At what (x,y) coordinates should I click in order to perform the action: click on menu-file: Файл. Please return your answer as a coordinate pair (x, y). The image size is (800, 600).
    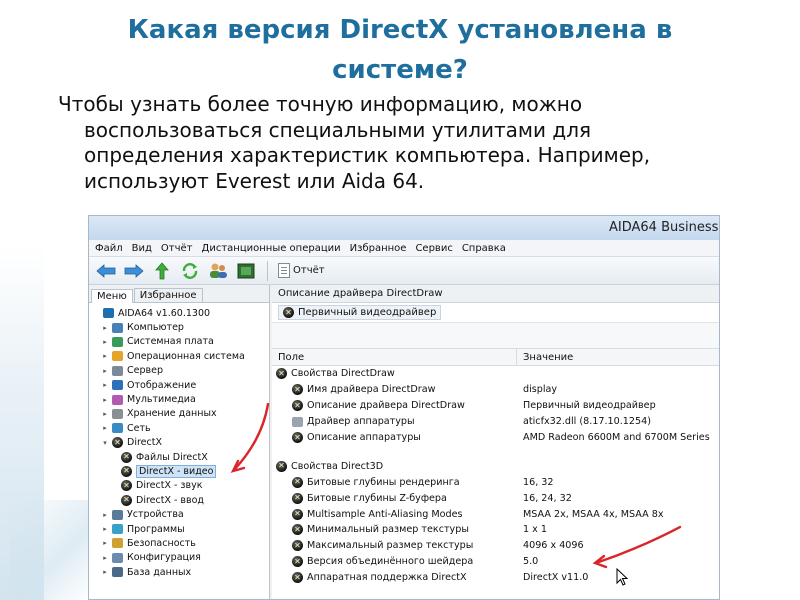
    Looking at the image, I should click on (109, 248).